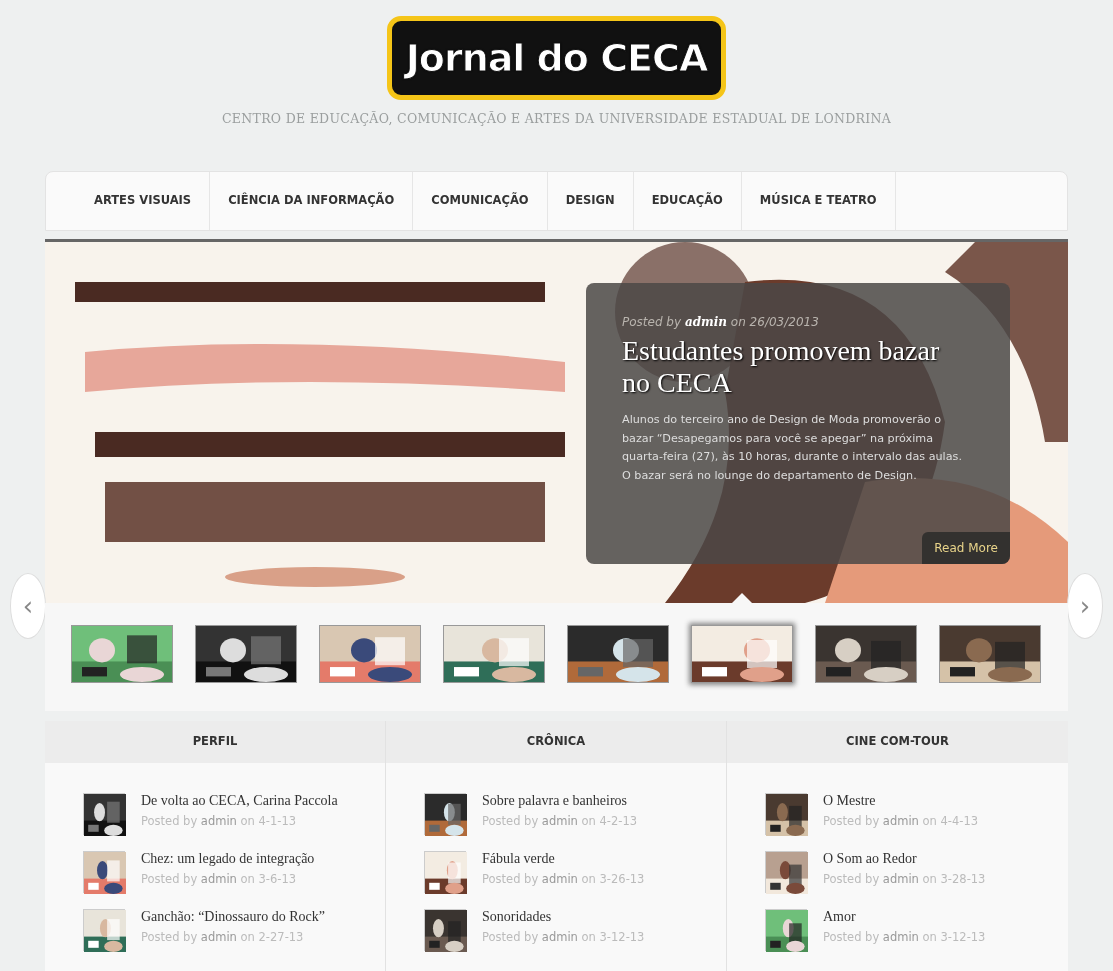  What do you see at coordinates (480, 200) in the screenshot?
I see `nav-link: COMUNICAÇÃO` at bounding box center [480, 200].